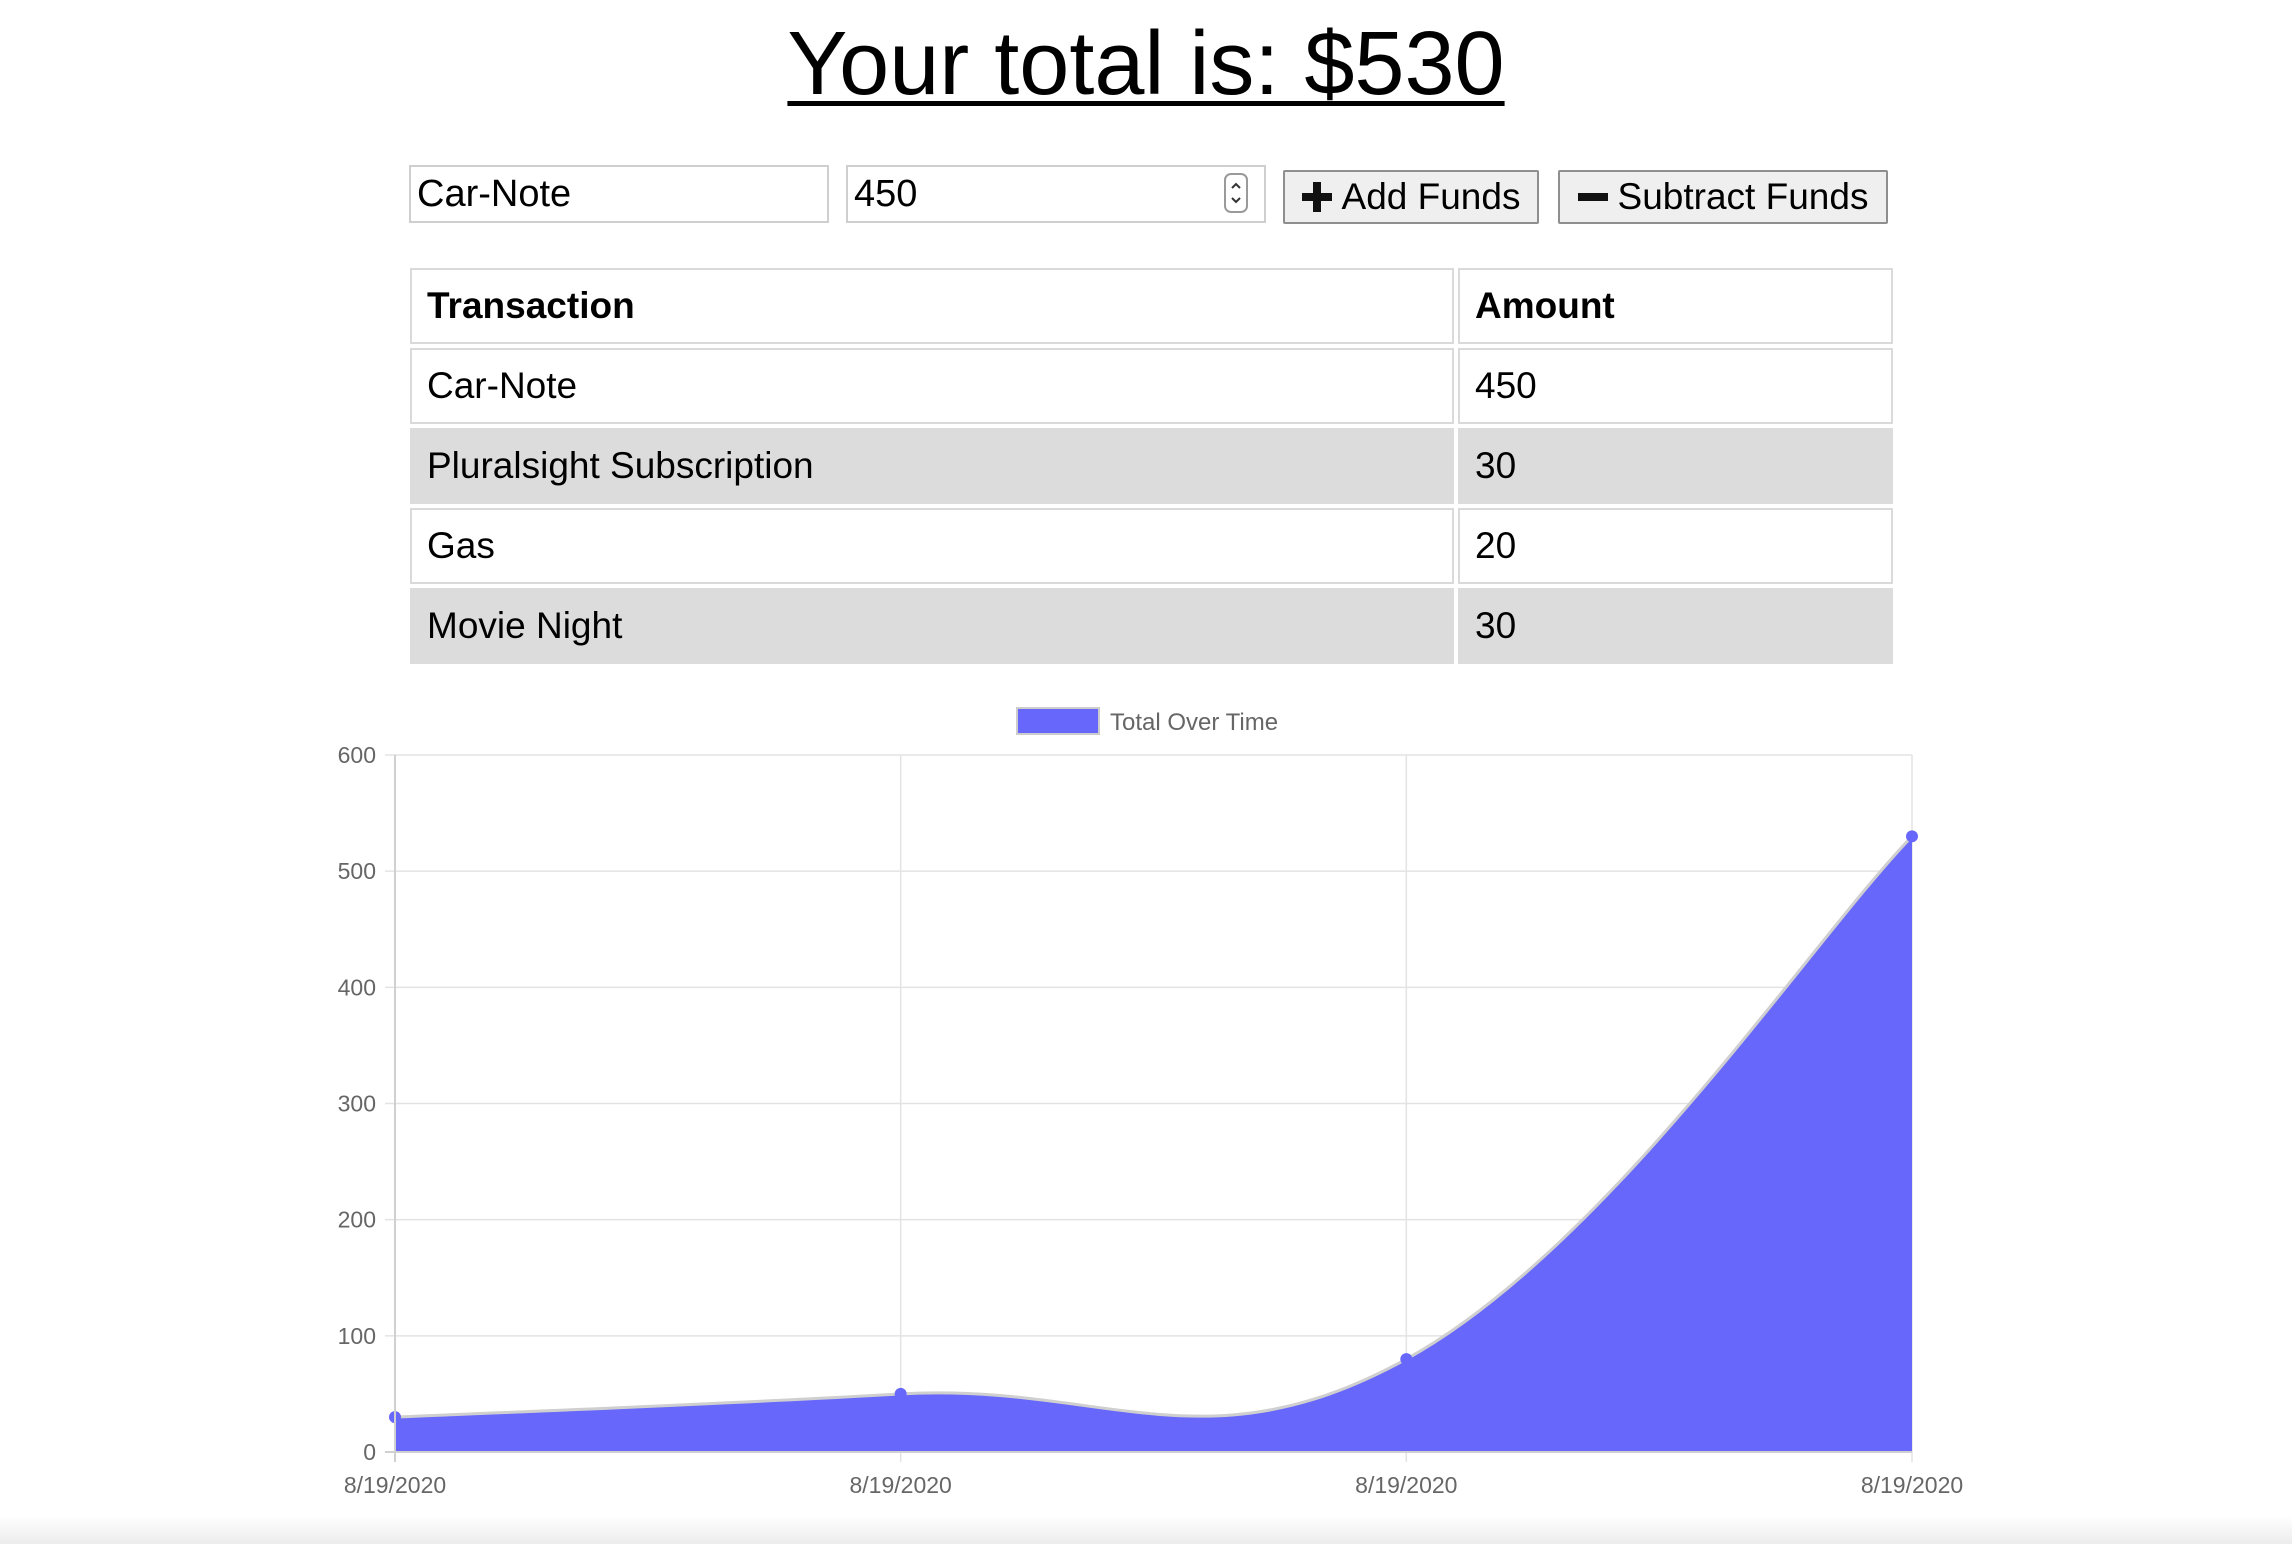 This screenshot has height=1544, width=2292. Describe the element at coordinates (357, 871) in the screenshot. I see `y-tick-label: 500` at that location.